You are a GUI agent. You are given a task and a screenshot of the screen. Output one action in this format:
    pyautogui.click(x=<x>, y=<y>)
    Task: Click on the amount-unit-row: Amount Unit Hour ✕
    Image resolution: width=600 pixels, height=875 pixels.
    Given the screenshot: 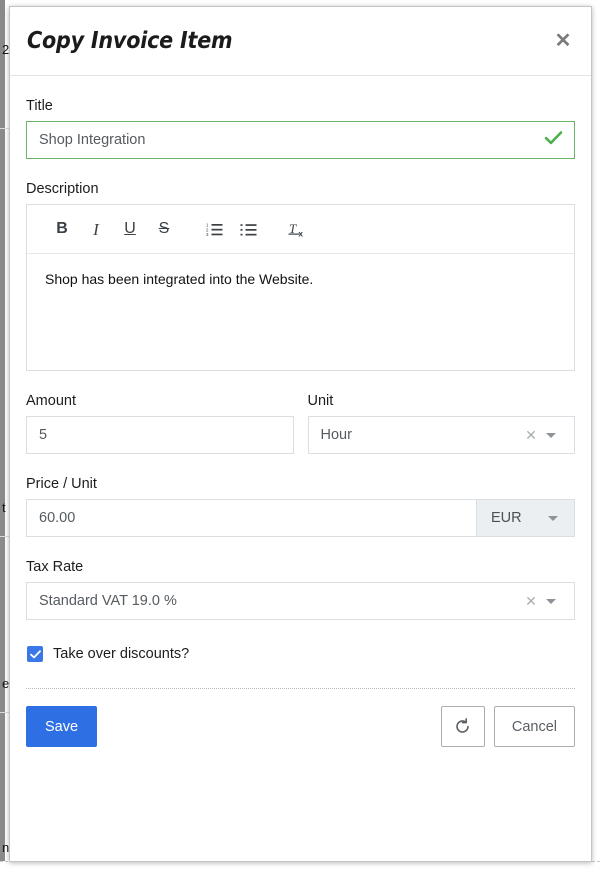 What is the action you would take?
    pyautogui.click(x=300, y=423)
    